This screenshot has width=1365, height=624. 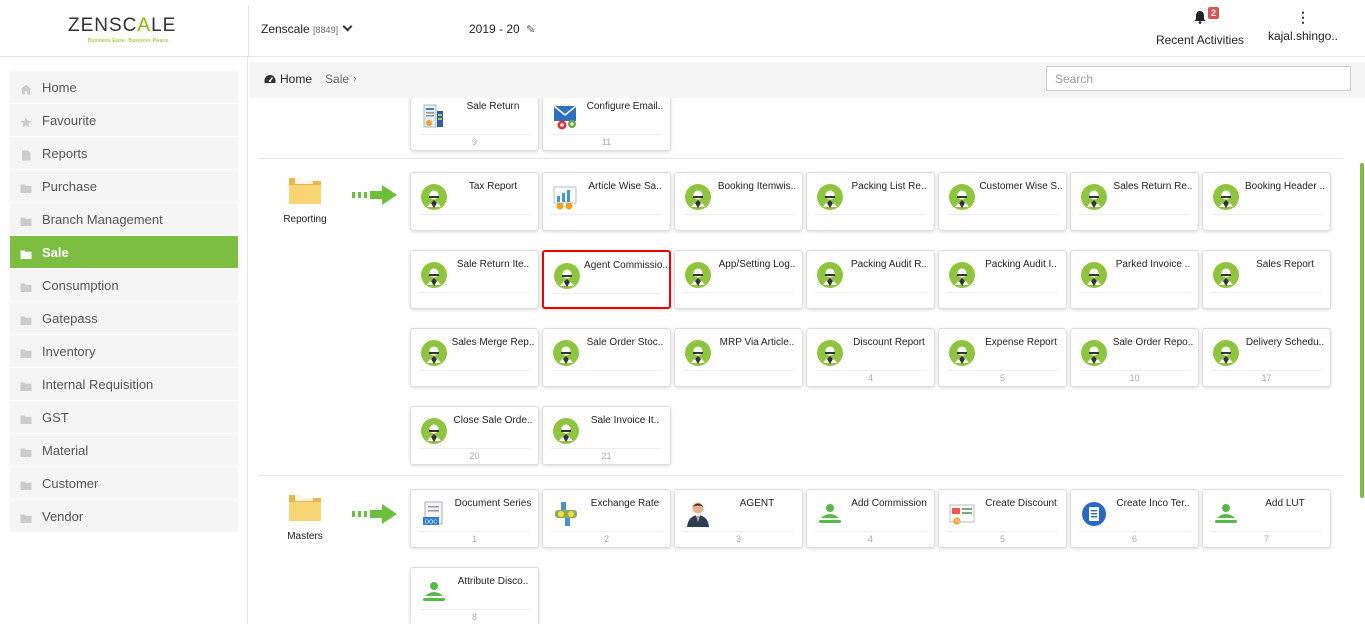 I want to click on sidebar-item-inventory: Inventory, so click(x=124, y=351).